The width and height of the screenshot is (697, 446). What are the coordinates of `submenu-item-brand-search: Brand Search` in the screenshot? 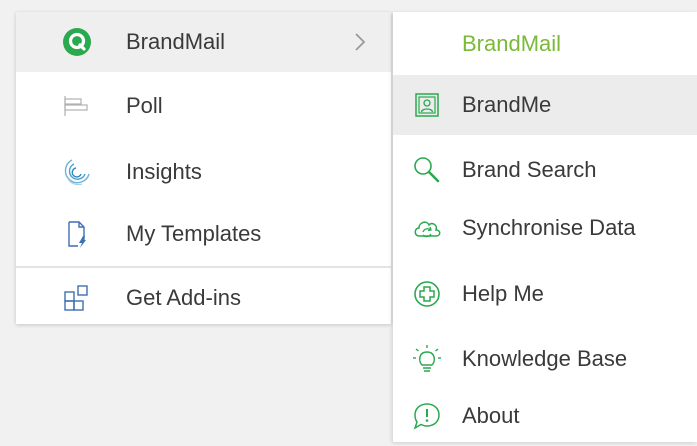 It's located at (545, 170).